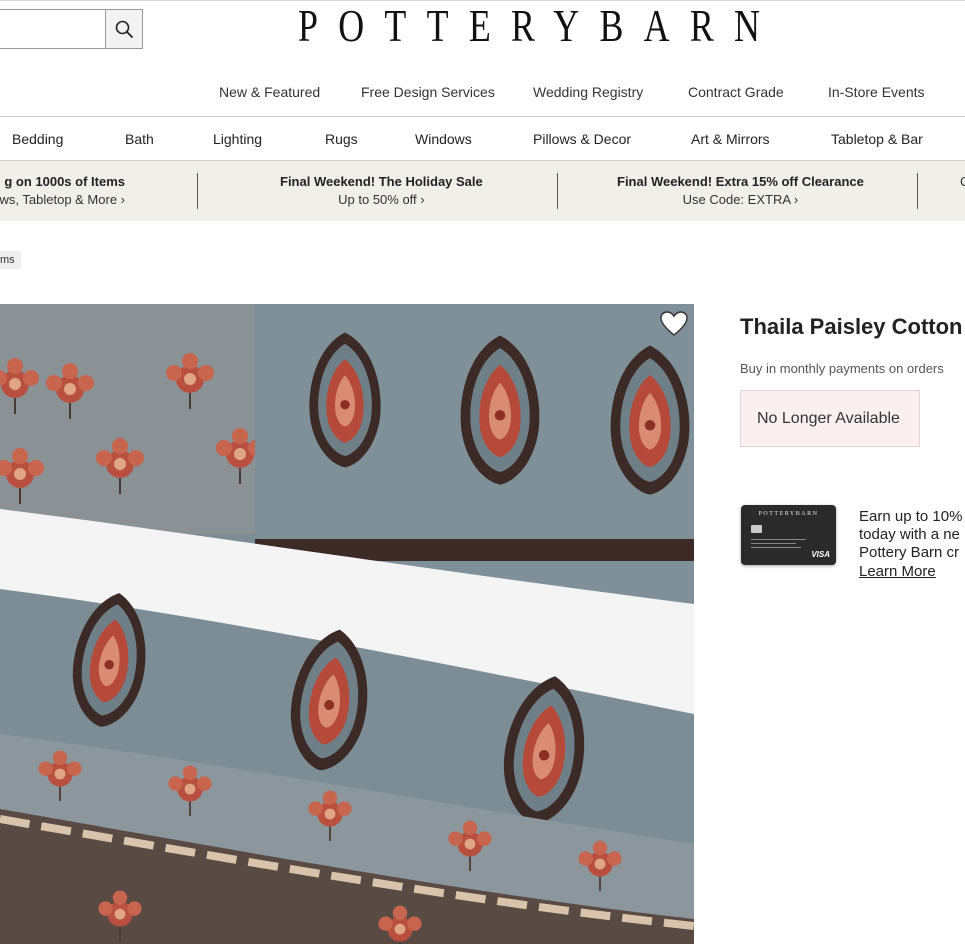 Image resolution: width=965 pixels, height=944 pixels. I want to click on search-button, so click(123, 29).